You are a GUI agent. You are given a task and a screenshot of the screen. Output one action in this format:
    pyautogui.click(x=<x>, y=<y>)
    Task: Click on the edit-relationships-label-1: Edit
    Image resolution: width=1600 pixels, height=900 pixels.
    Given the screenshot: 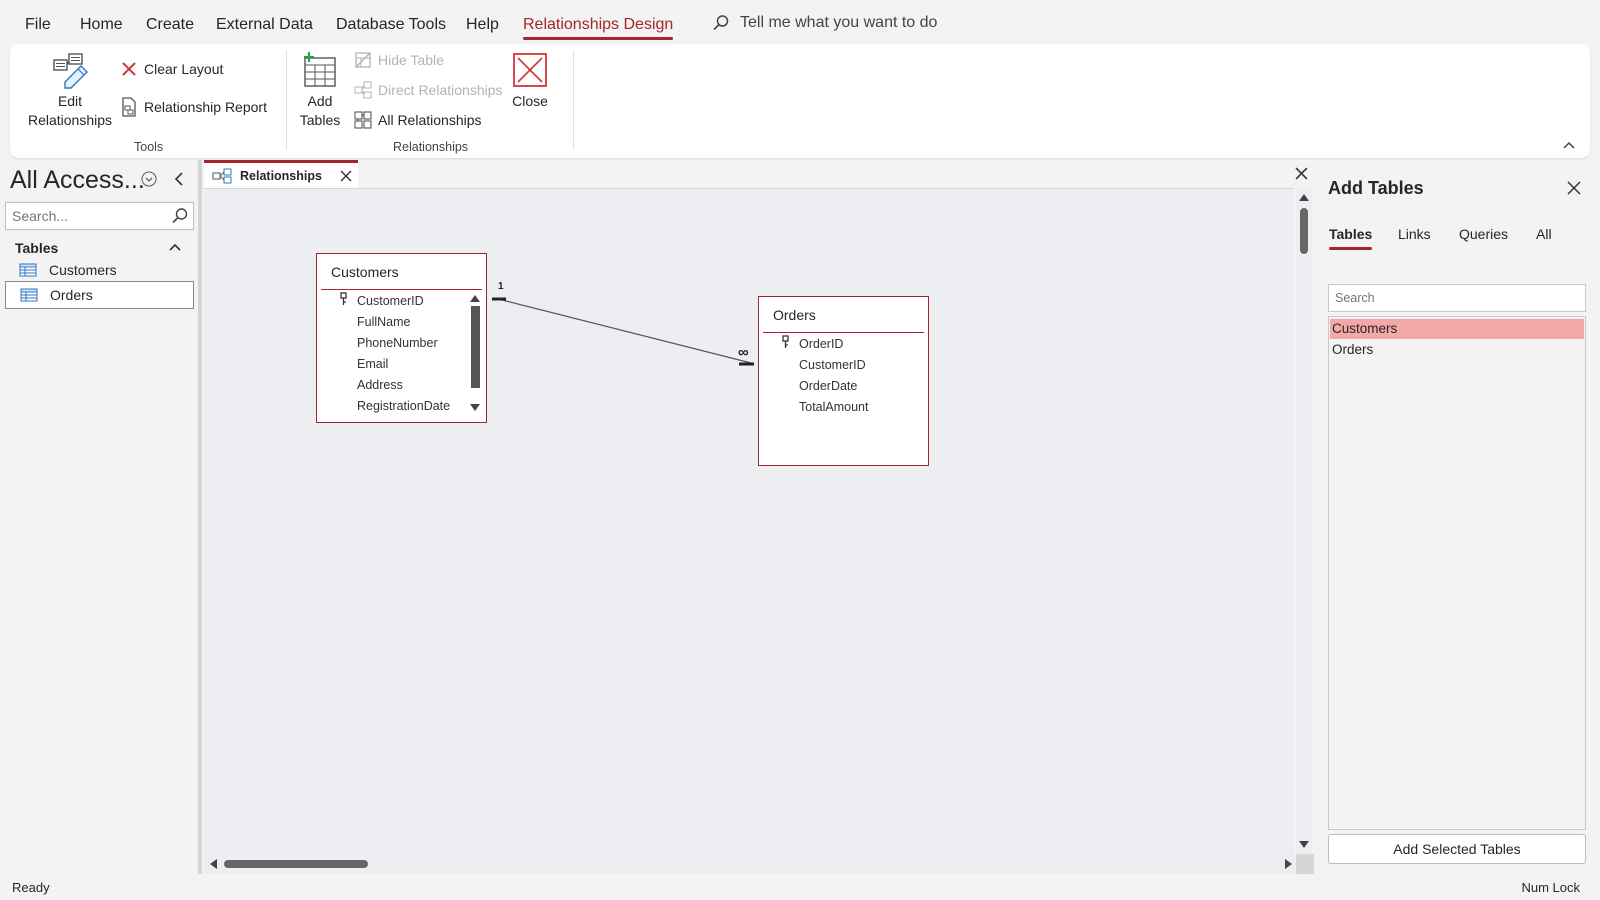 What is the action you would take?
    pyautogui.click(x=70, y=101)
    